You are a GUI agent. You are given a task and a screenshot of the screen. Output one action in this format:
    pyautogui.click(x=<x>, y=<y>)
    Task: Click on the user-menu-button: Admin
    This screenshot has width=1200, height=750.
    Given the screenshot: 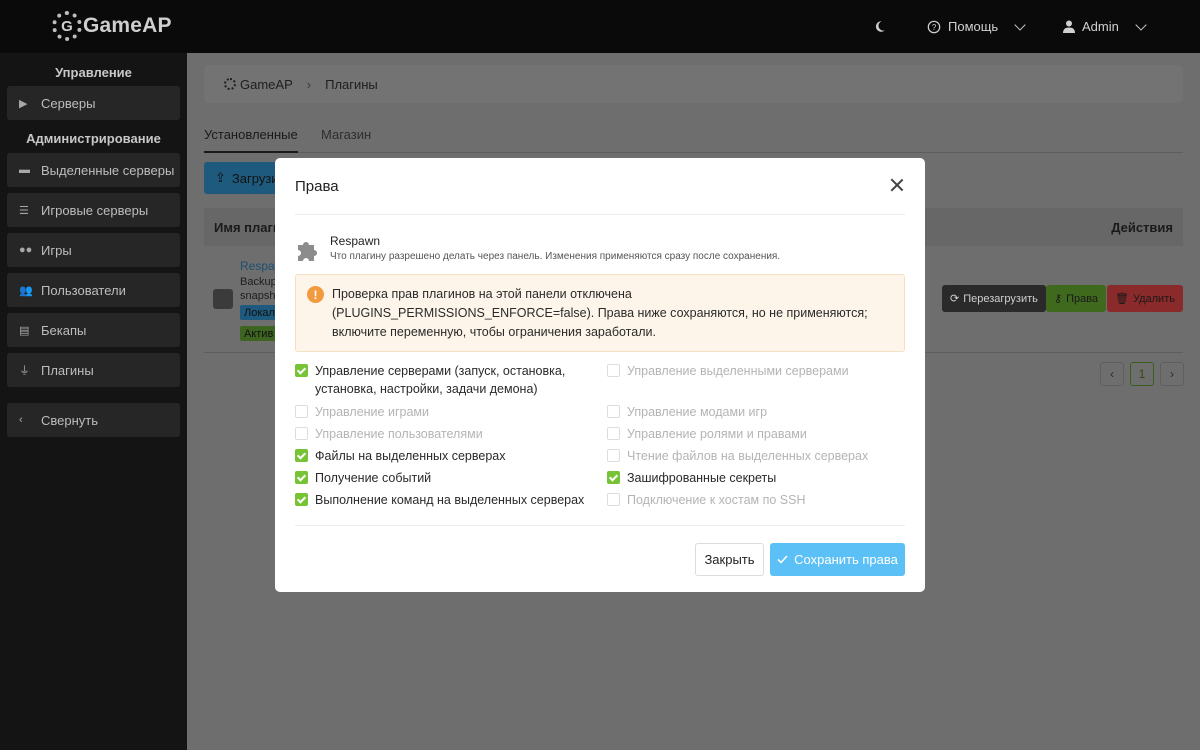 What is the action you would take?
    pyautogui.click(x=1105, y=26)
    